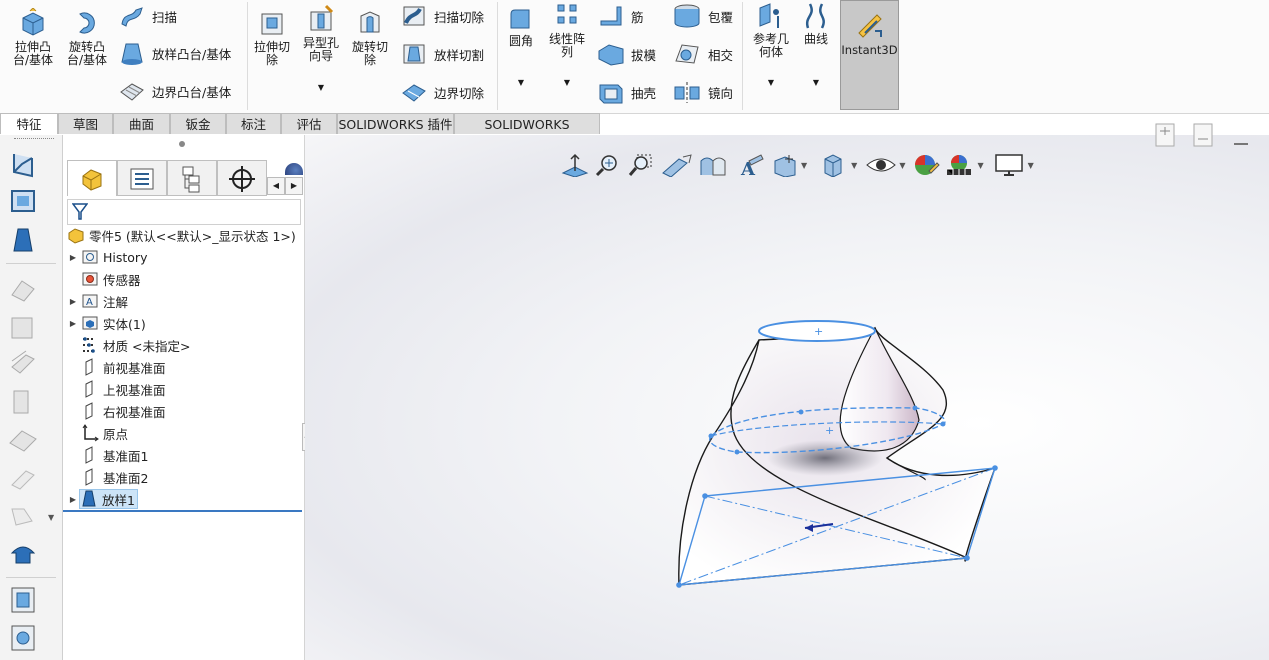 This screenshot has width=1269, height=660. I want to click on revolve-cut-button: 旋转切 除, so click(370, 37).